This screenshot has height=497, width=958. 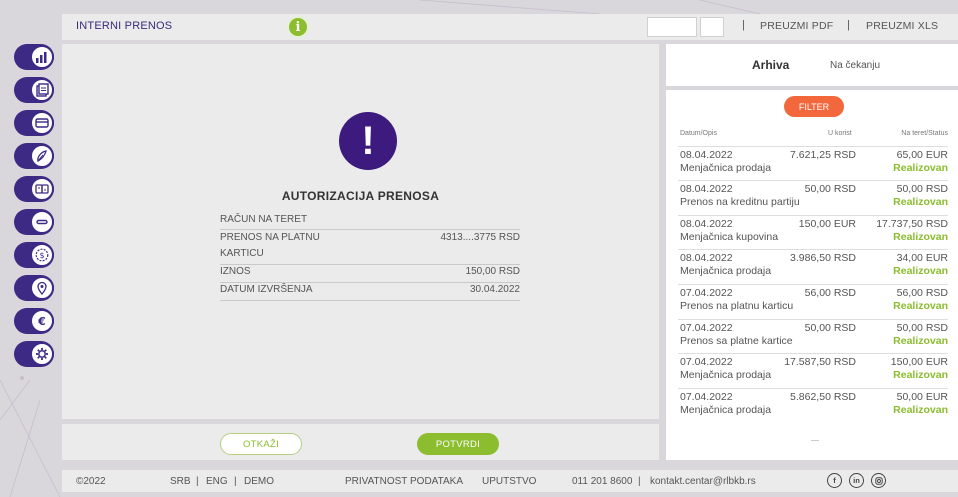 I want to click on settings-icon, so click(x=42, y=354).